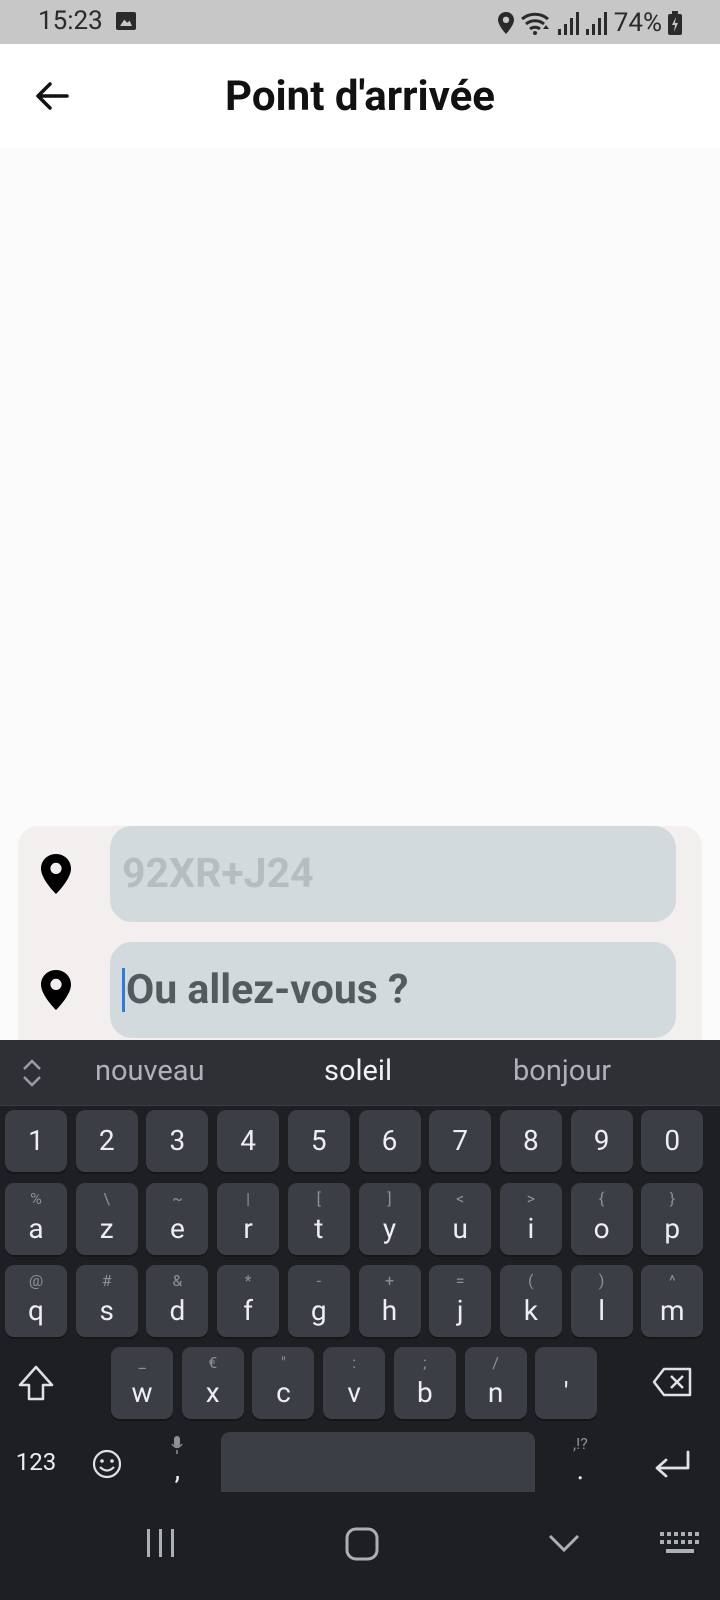  What do you see at coordinates (354, 1392) in the screenshot?
I see `key-label: v` at bounding box center [354, 1392].